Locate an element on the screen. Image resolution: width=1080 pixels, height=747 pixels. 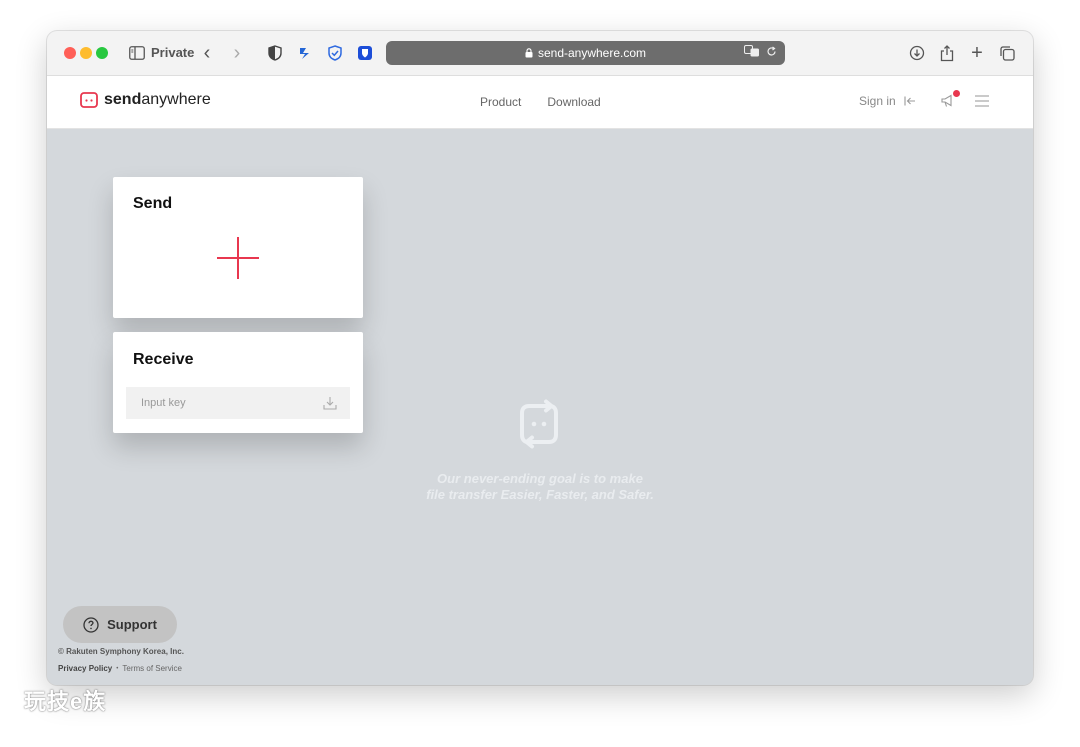
download-icon is located at coordinates (331, 404).